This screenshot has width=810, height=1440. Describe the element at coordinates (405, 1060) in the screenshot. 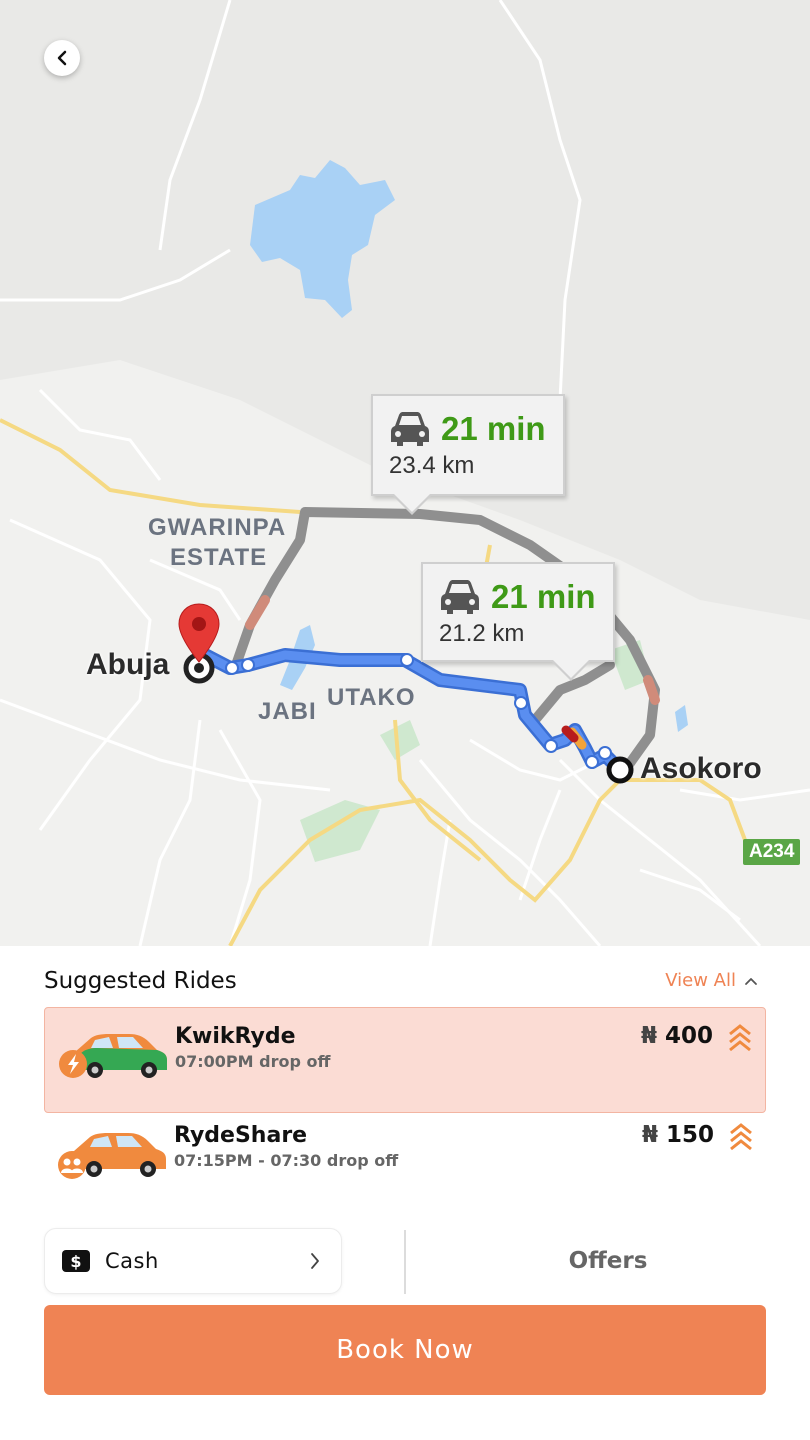

I see `ride-option-kwikryde: KwikRyde 07:00PM drop off ₦ 400` at that location.